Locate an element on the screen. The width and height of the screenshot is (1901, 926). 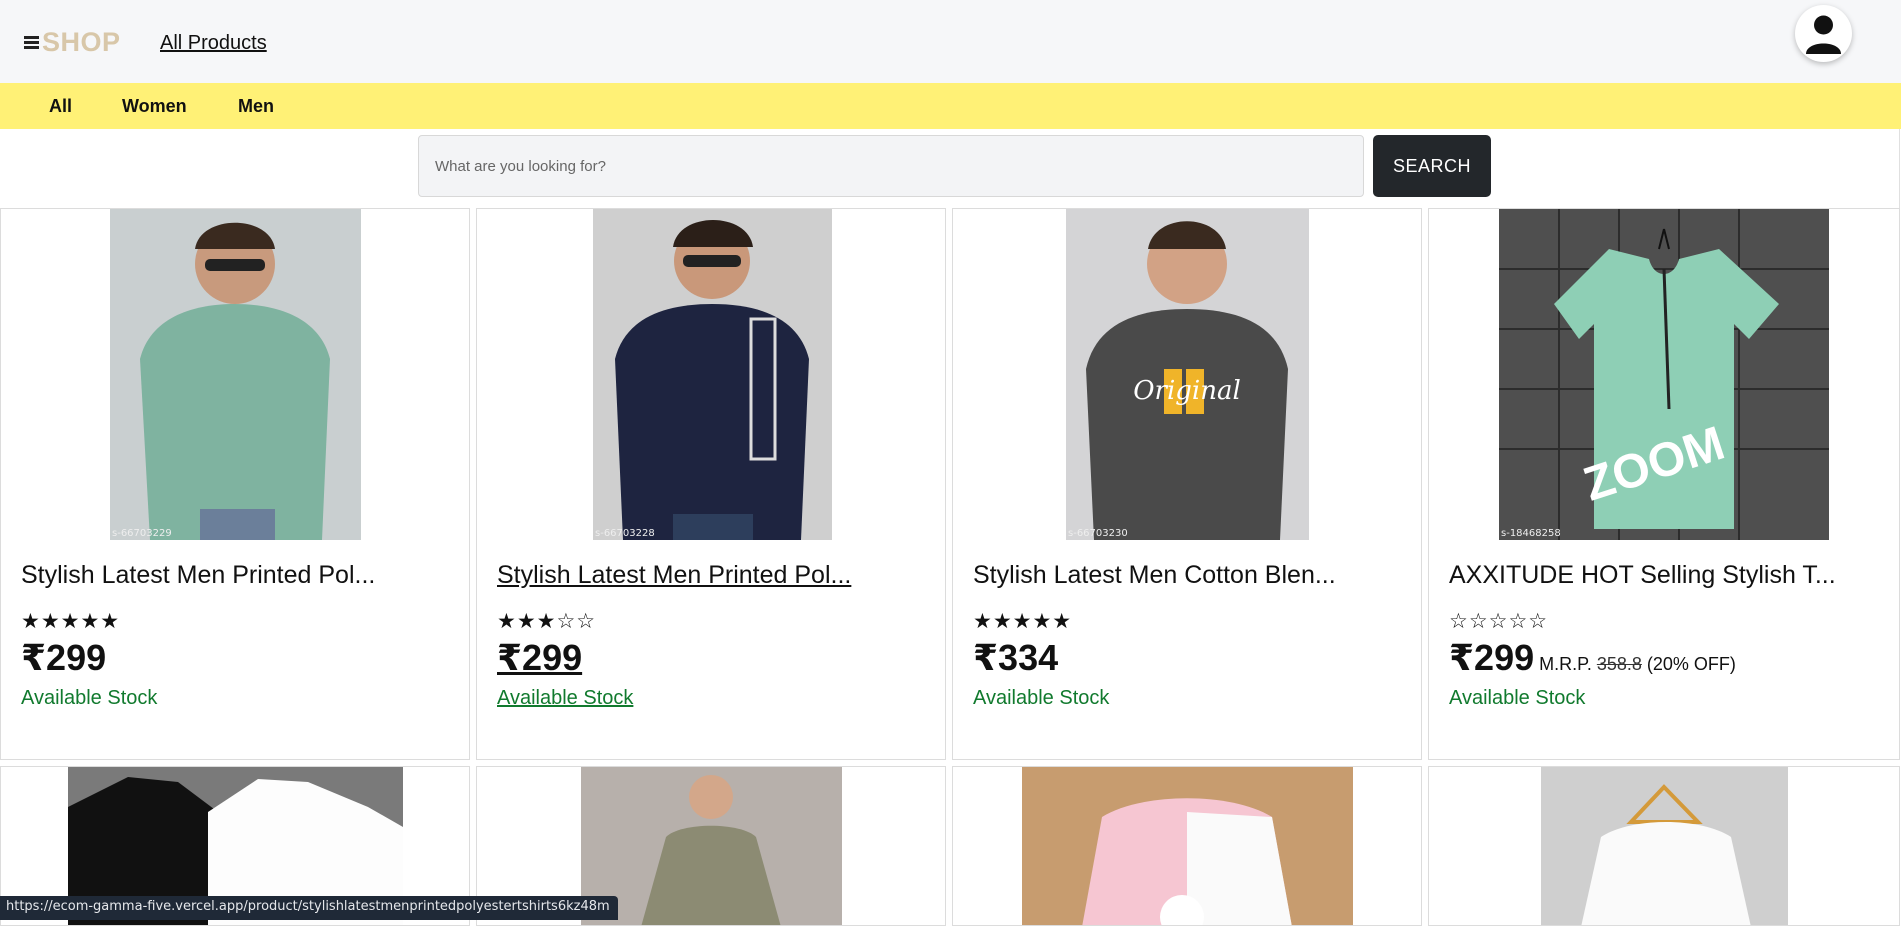
mrp-value: 358.8 is located at coordinates (1619, 664).